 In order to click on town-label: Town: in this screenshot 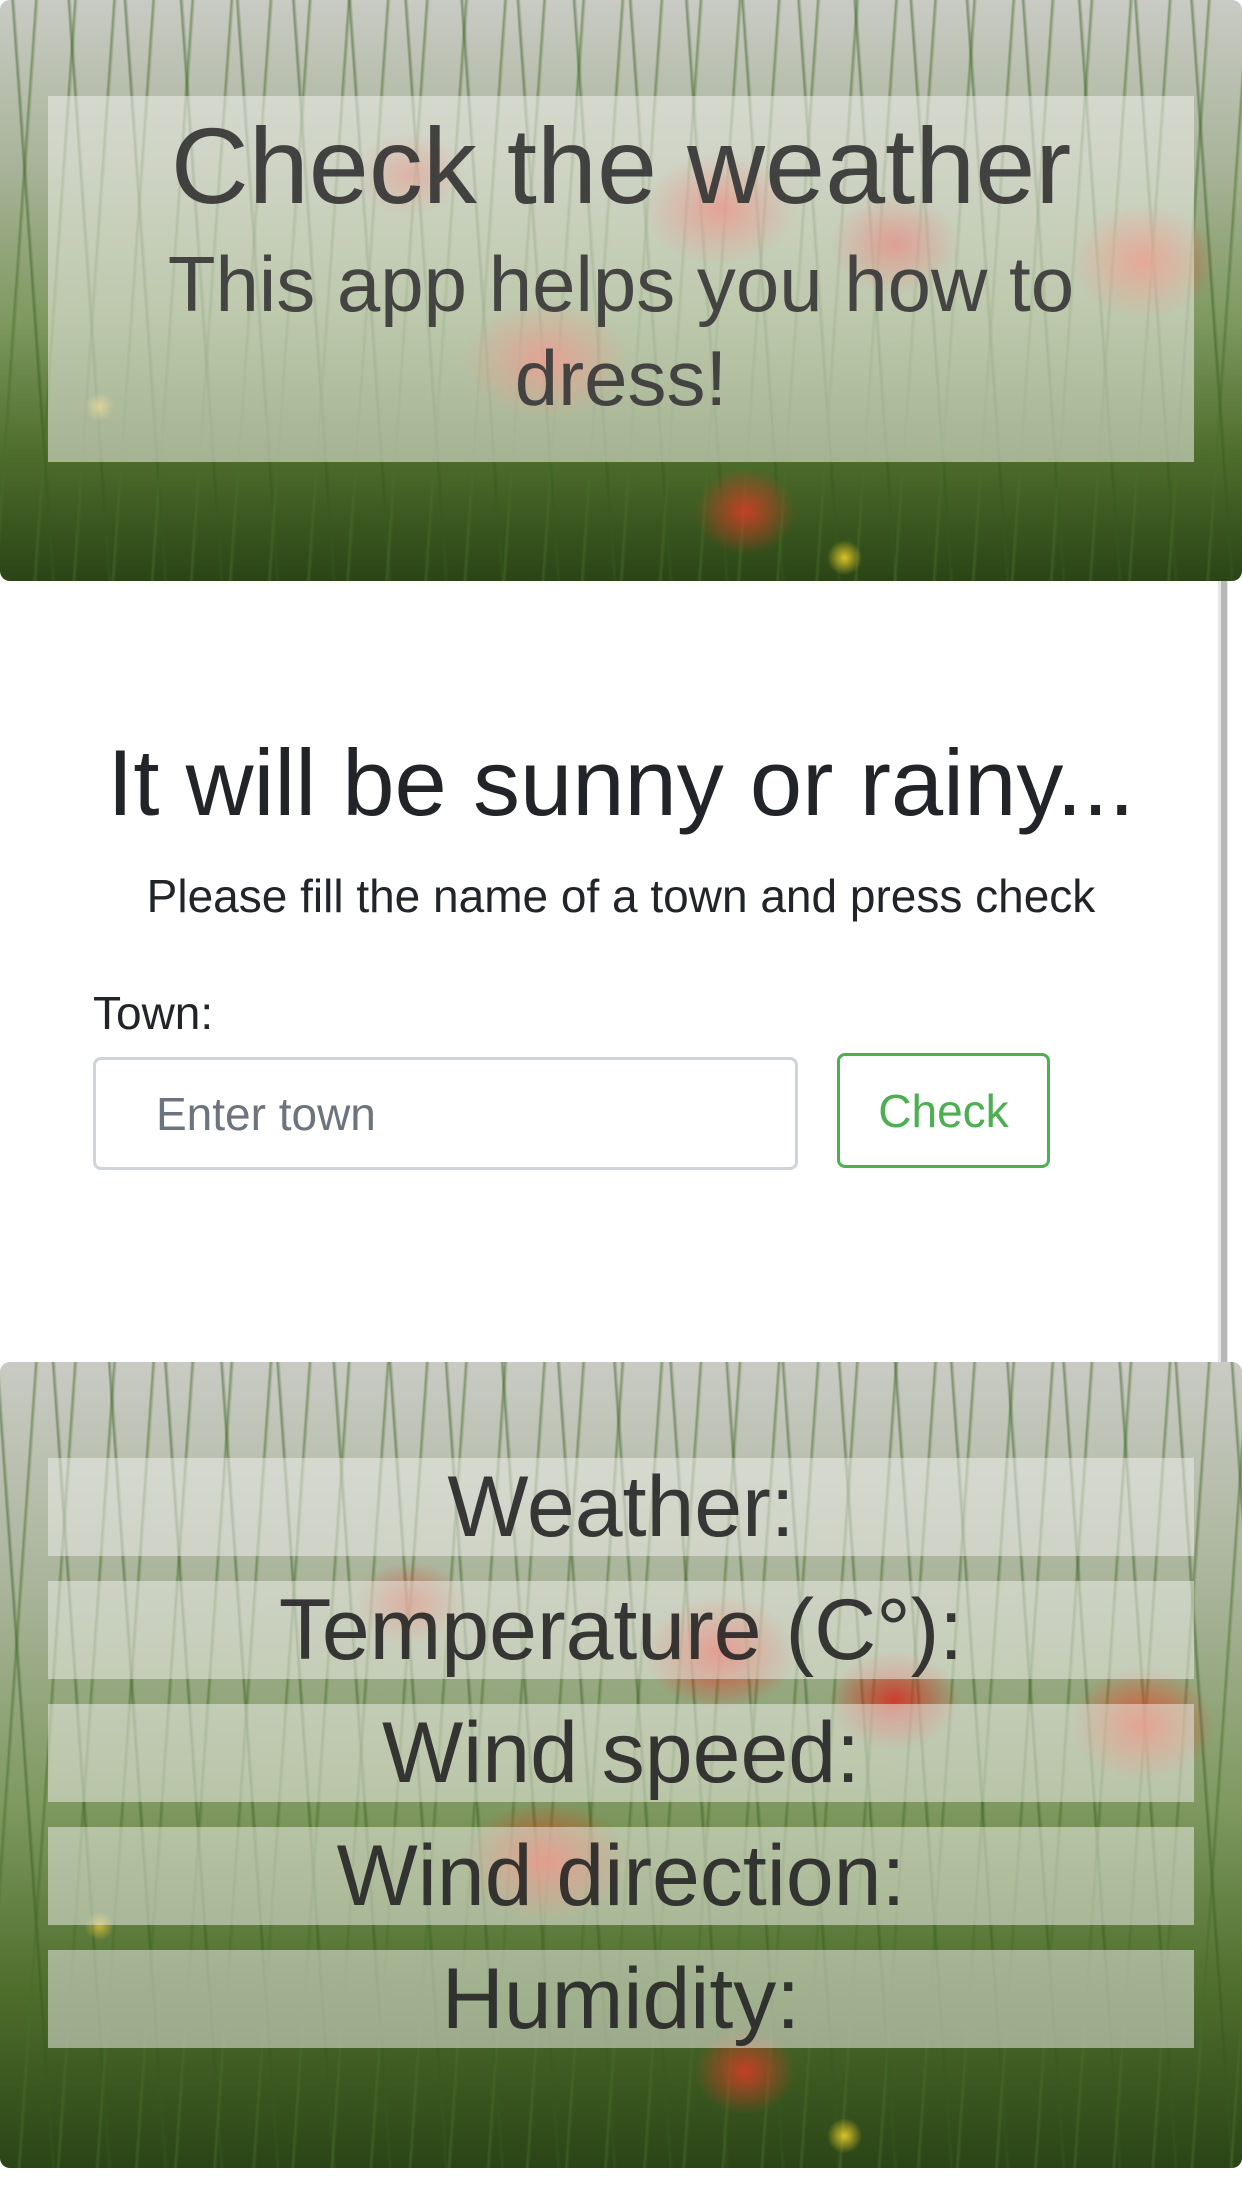, I will do `click(153, 1013)`.